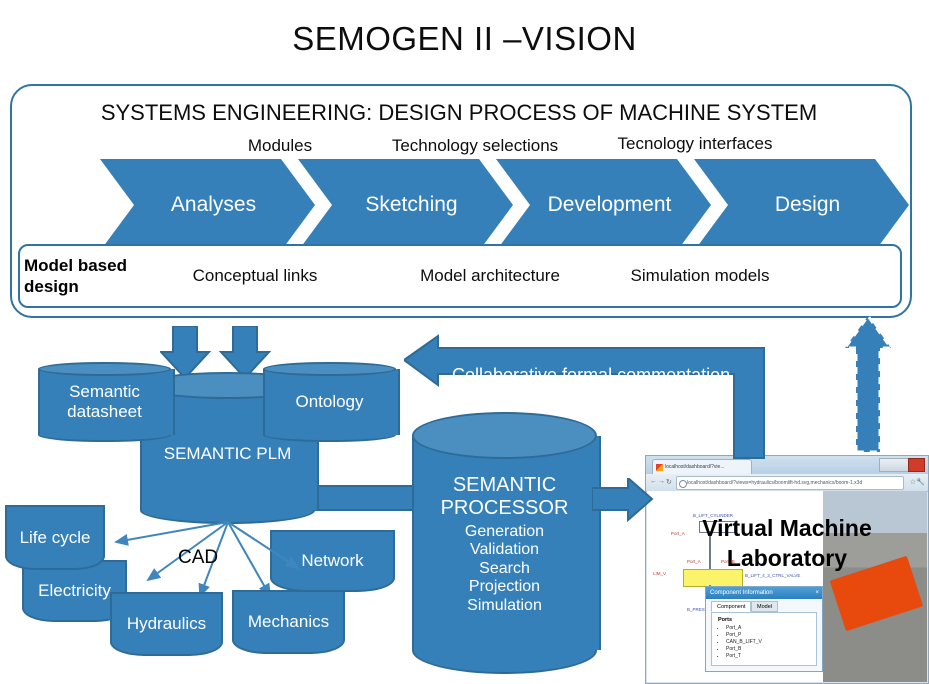 The width and height of the screenshot is (929, 684). Describe the element at coordinates (669, 482) in the screenshot. I see `reload-icon: ↻` at that location.